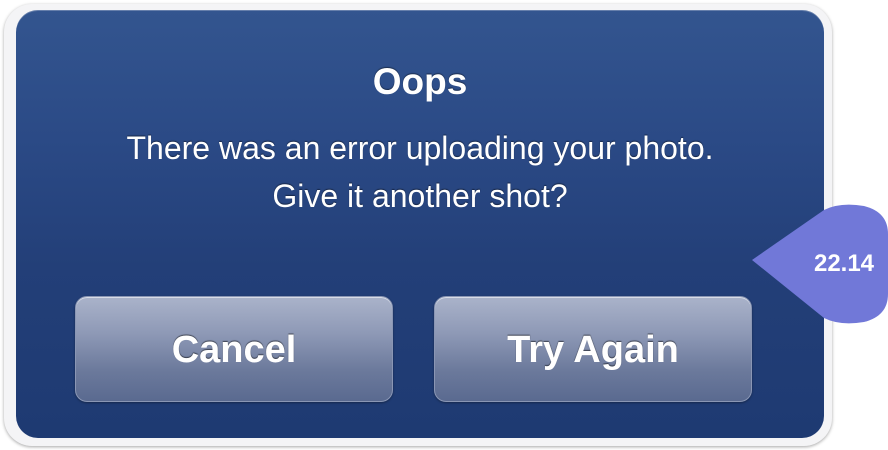 Image resolution: width=888 pixels, height=450 pixels. Describe the element at coordinates (420, 81) in the screenshot. I see `alert-title: Oops` at that location.